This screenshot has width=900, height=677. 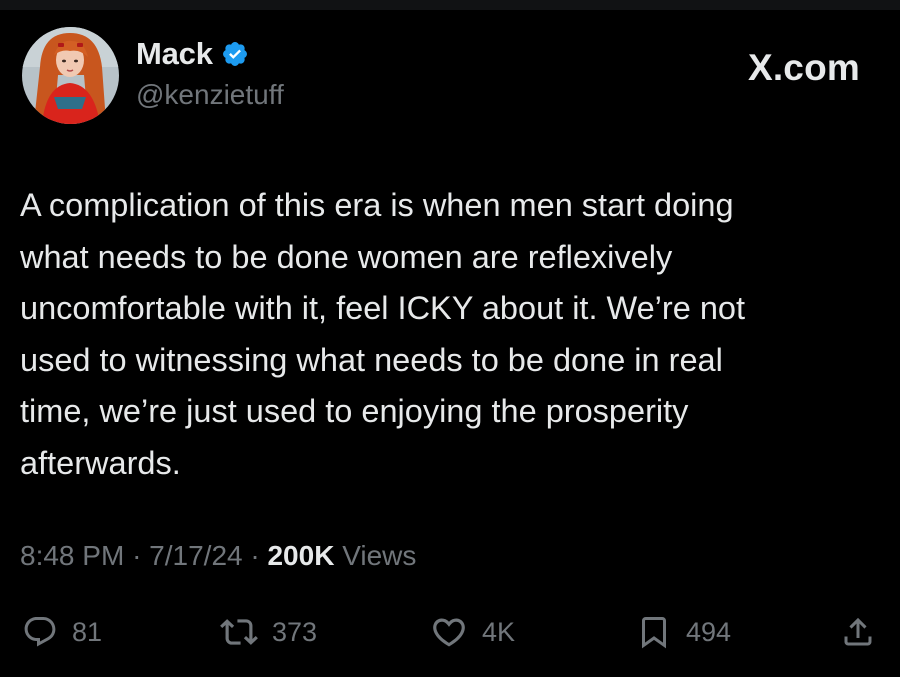 What do you see at coordinates (100, 462) in the screenshot?
I see `tweet-text-line: afterwards.` at bounding box center [100, 462].